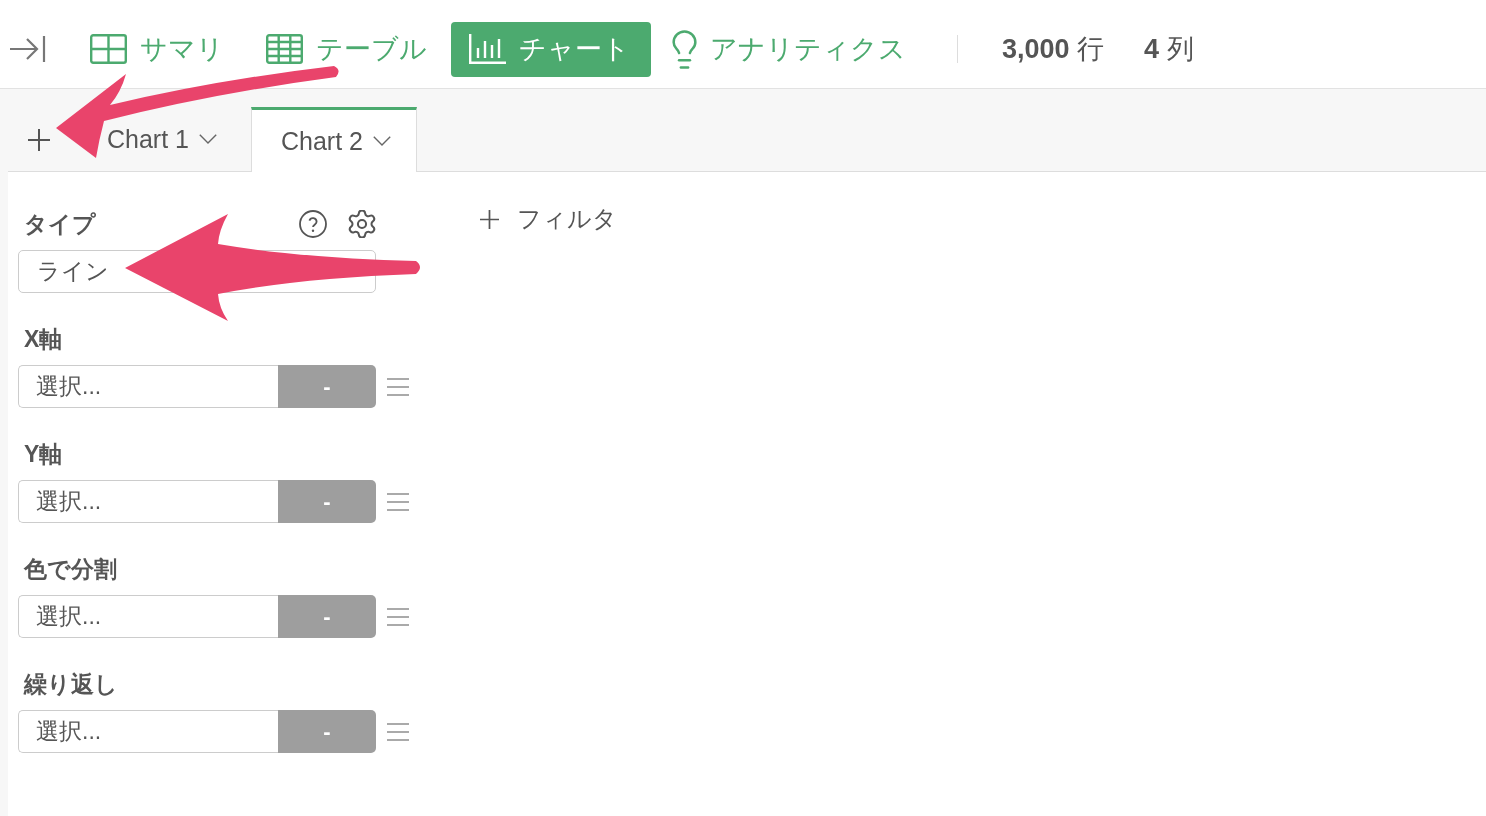 This screenshot has width=1486, height=816. What do you see at coordinates (487, 49) in the screenshot?
I see `bar-chart-icon` at bounding box center [487, 49].